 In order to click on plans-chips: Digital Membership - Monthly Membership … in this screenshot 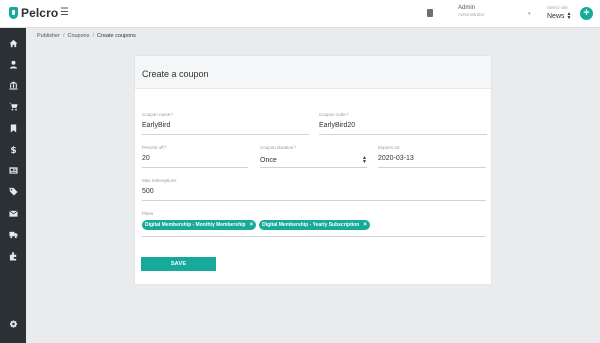, I will do `click(314, 225)`.